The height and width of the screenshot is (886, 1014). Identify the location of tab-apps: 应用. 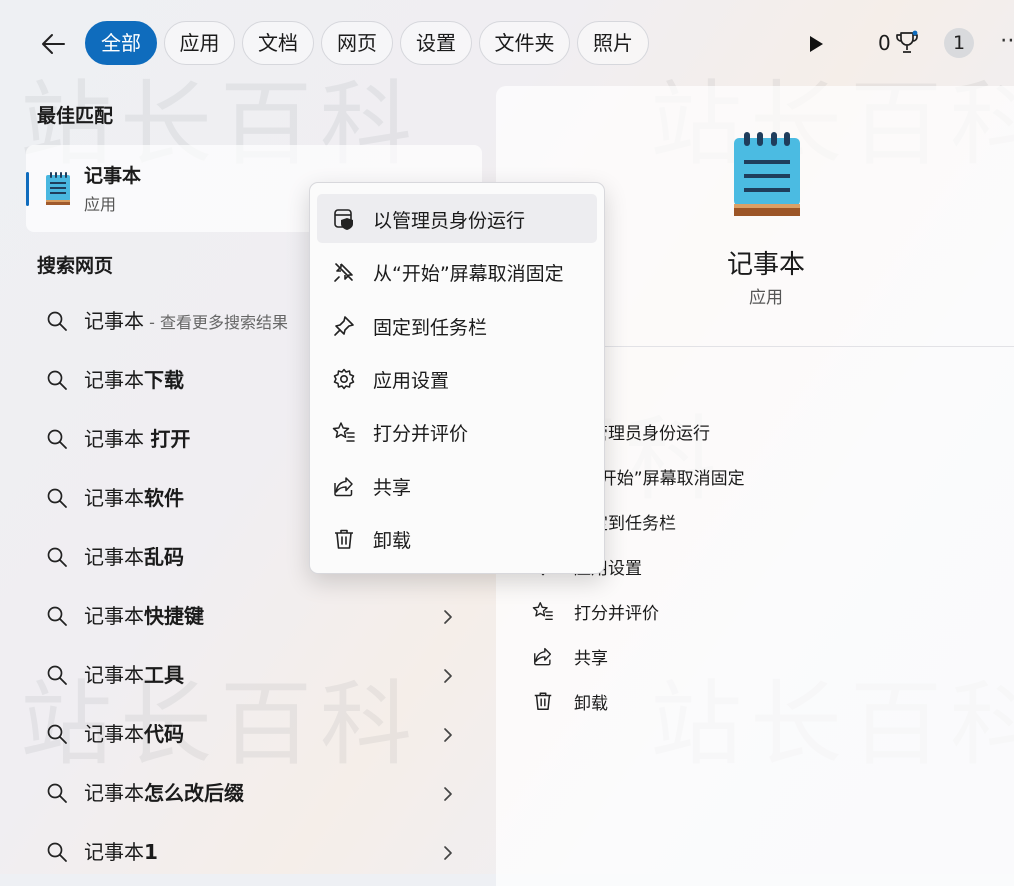
(199, 43).